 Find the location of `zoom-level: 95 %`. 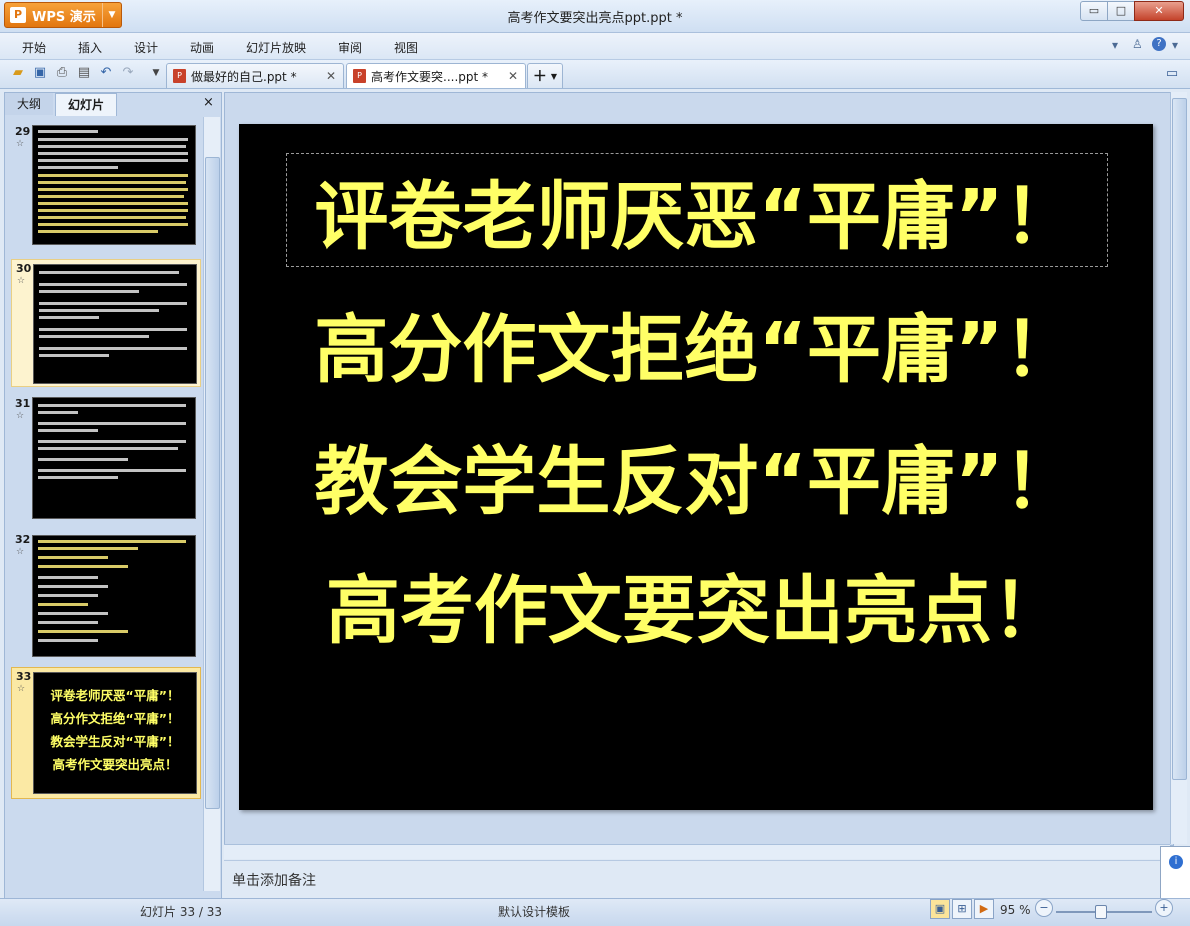

zoom-level: 95 % is located at coordinates (1015, 910).